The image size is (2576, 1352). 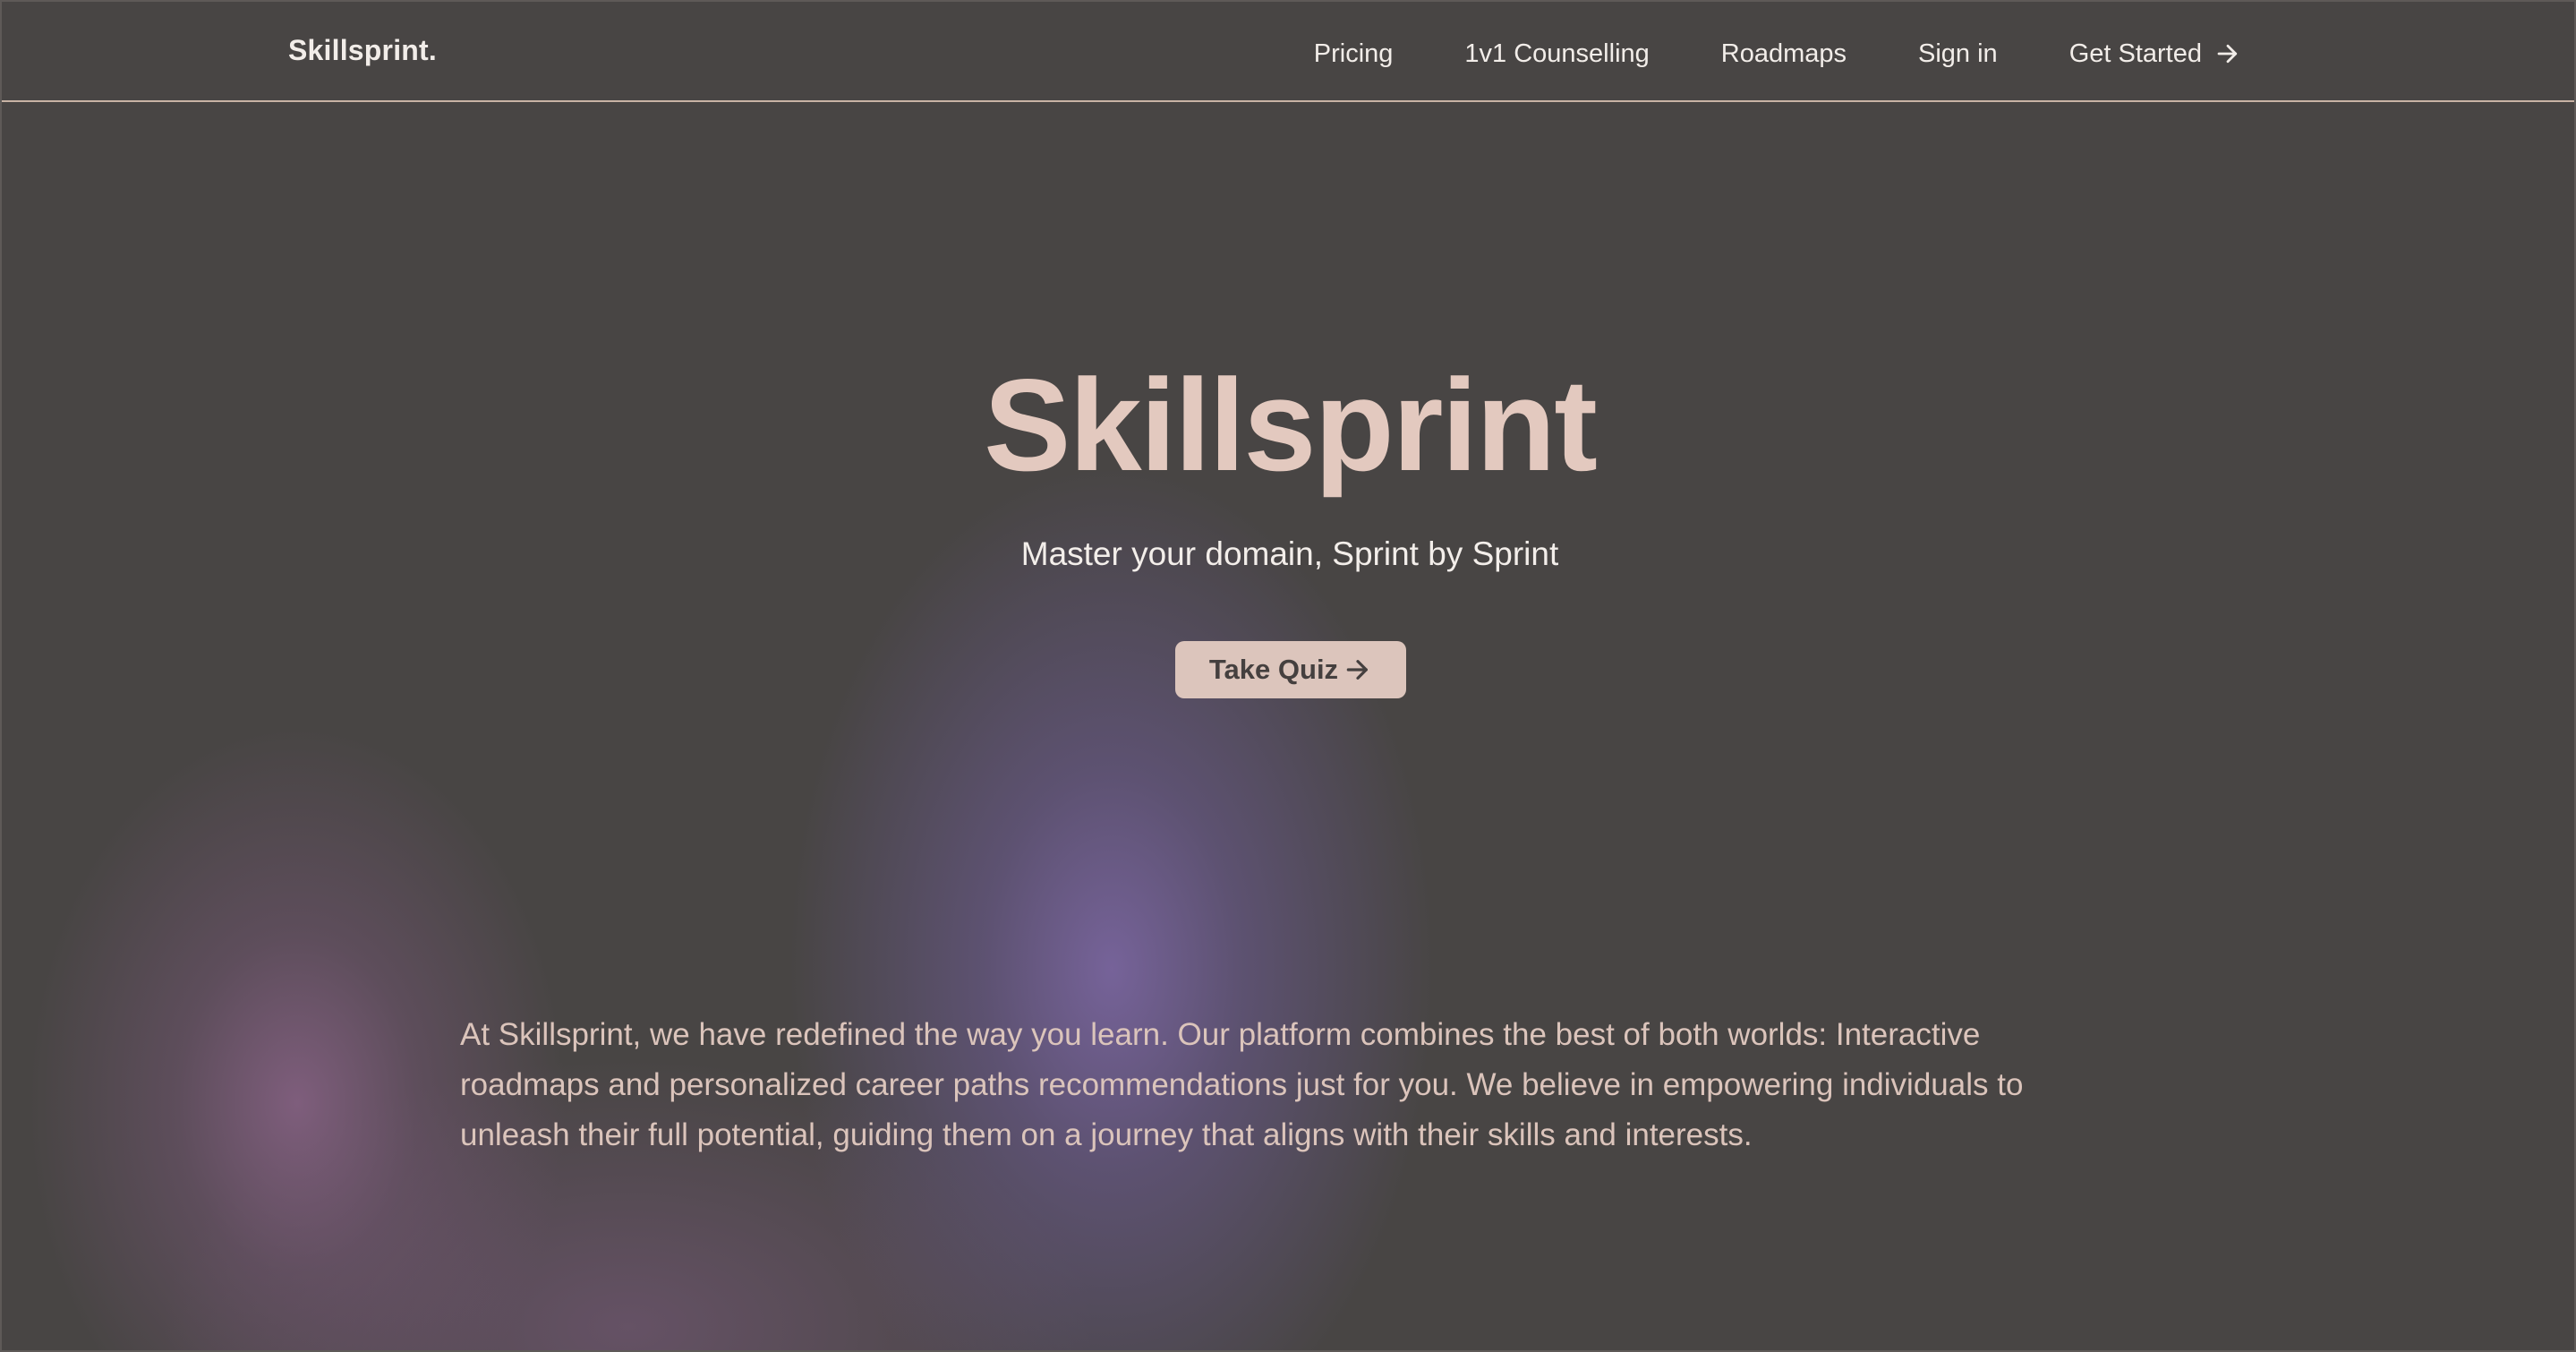 I want to click on take-quiz-button: Take Quiz, so click(x=1290, y=669).